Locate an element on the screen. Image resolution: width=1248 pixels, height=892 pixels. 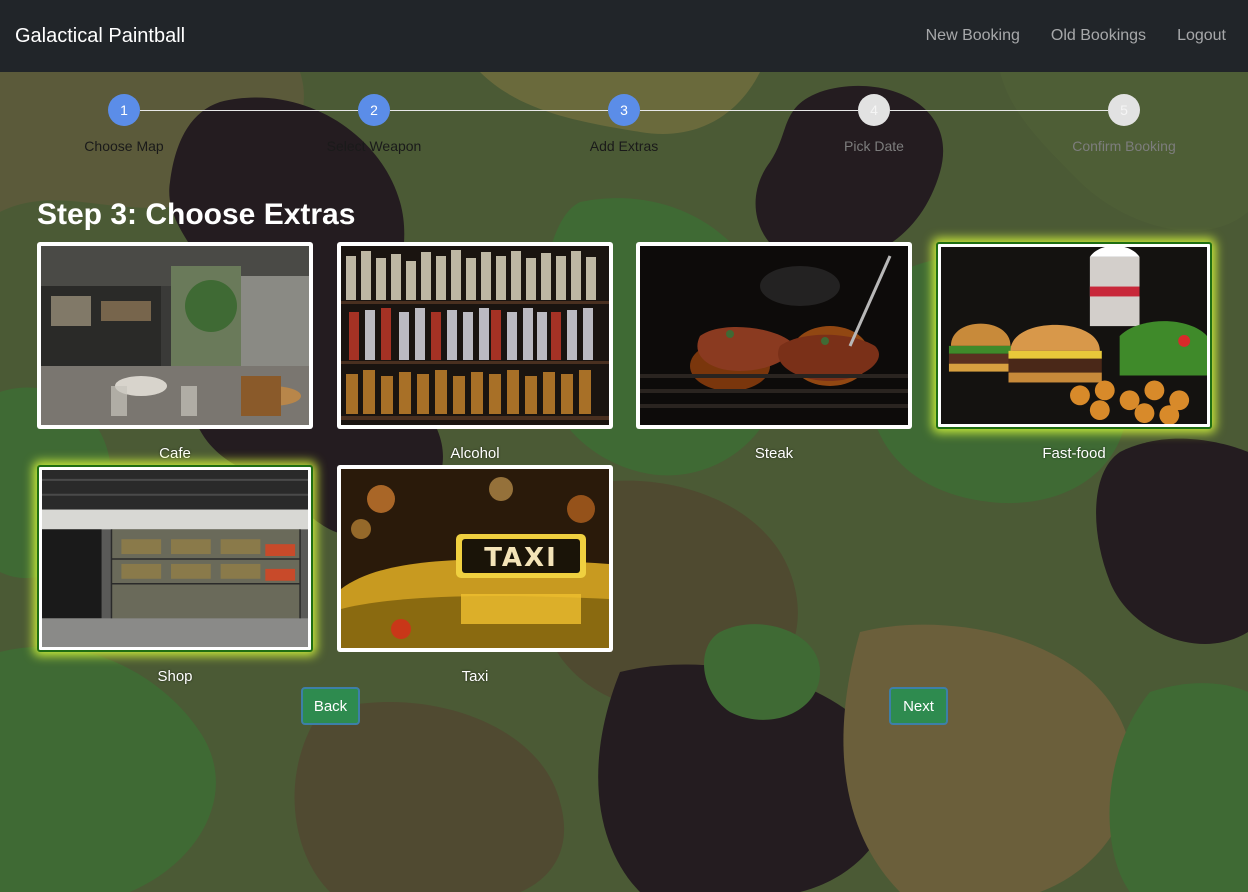
nav-logout: Logout is located at coordinates (1193, 36).